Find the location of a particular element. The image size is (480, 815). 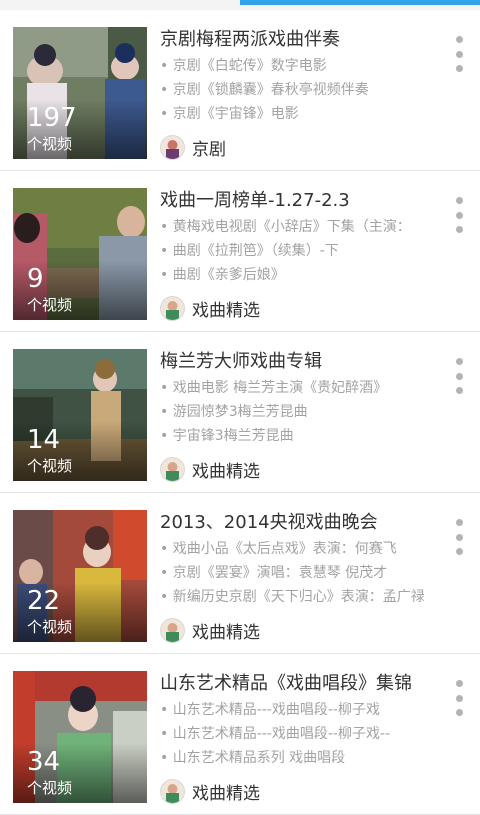

playlist-thumbnail: 9 个视频 is located at coordinates (80, 254).